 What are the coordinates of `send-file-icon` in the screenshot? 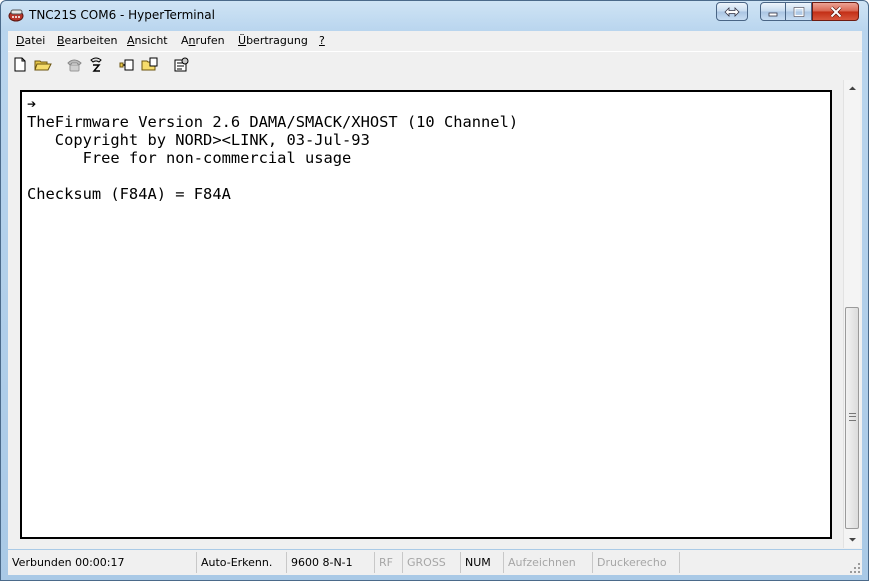 It's located at (126, 65).